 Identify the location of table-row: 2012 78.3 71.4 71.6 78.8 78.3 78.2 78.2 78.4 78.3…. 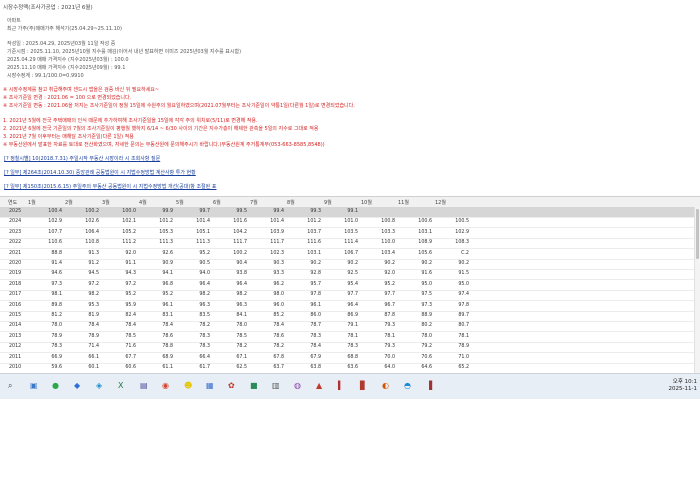
(347, 348).